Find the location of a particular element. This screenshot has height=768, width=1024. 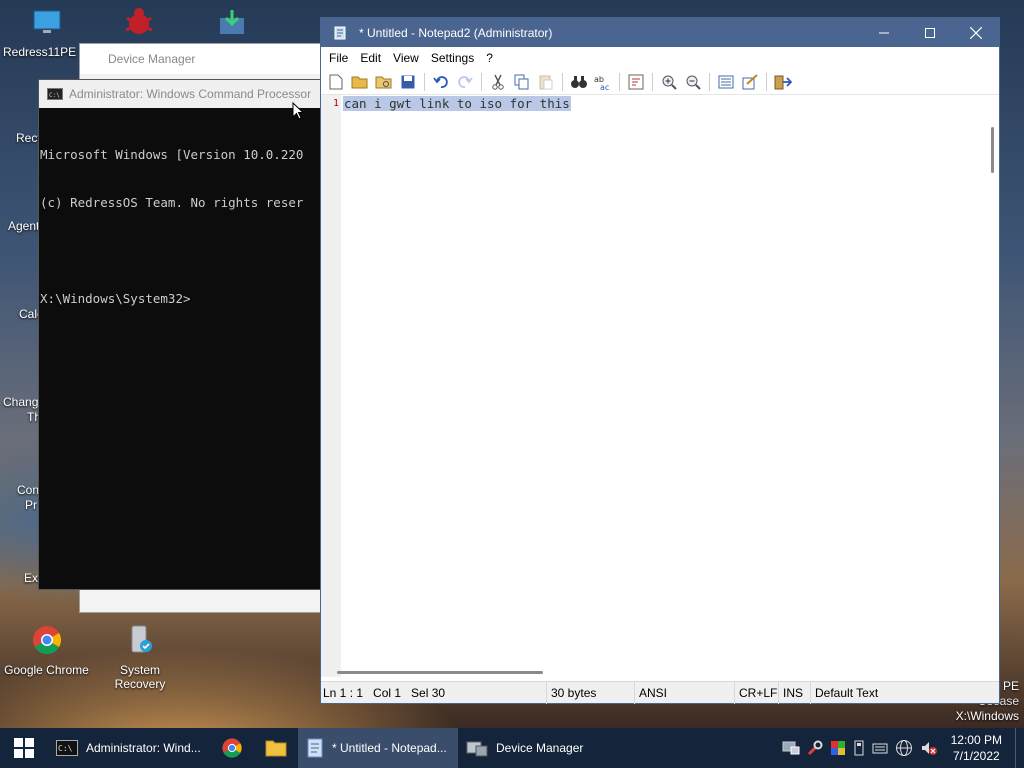

menu-settings: Settings is located at coordinates (452, 58).